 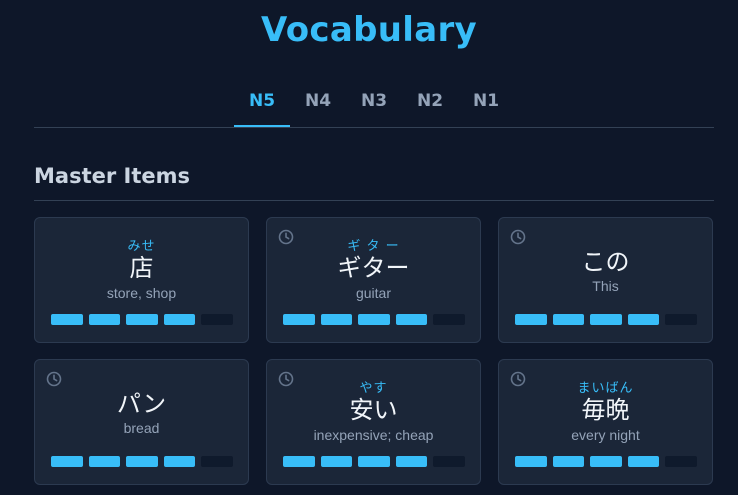 What do you see at coordinates (141, 268) in the screenshot?
I see `card-word: 店` at bounding box center [141, 268].